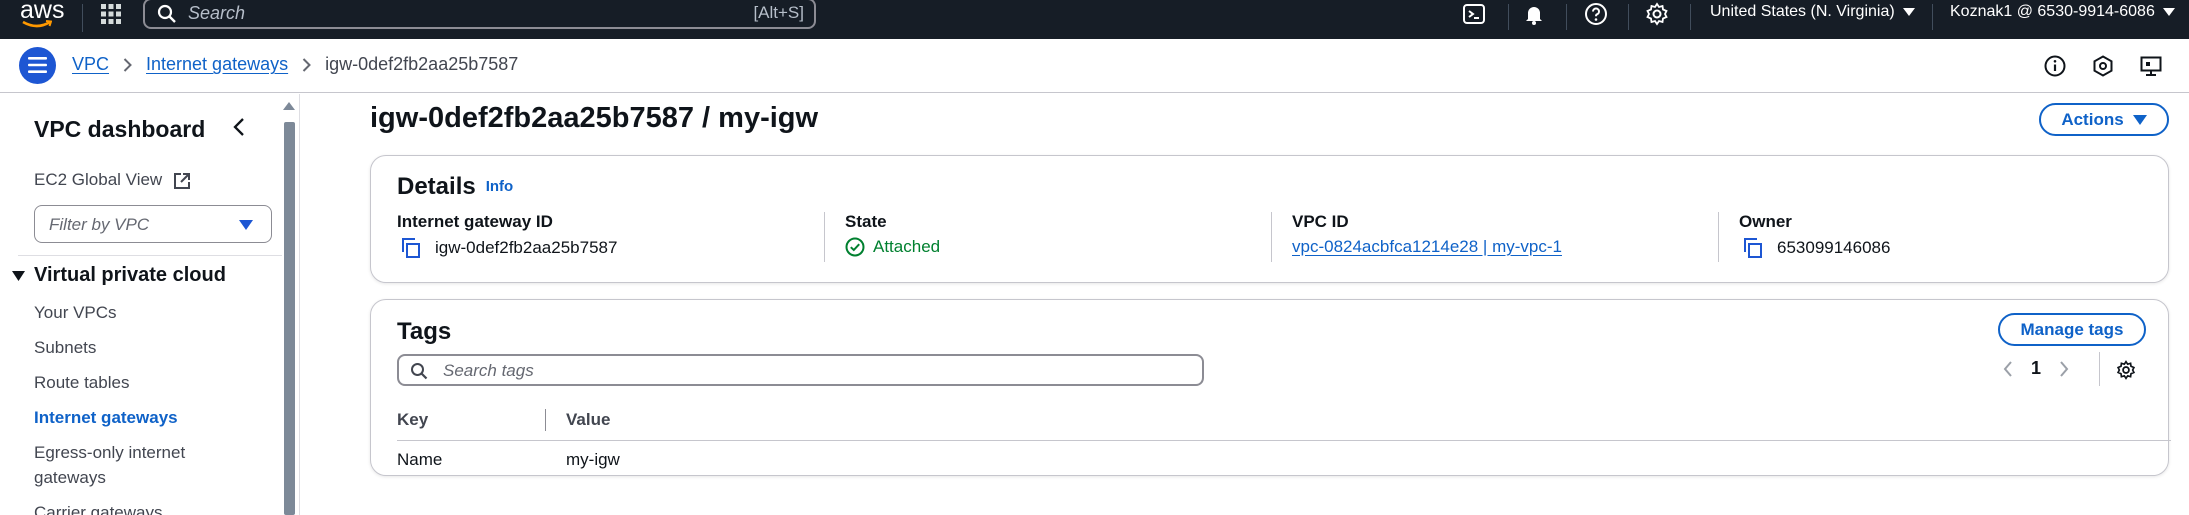  Describe the element at coordinates (1657, 14) in the screenshot. I see `settings-icon` at that location.